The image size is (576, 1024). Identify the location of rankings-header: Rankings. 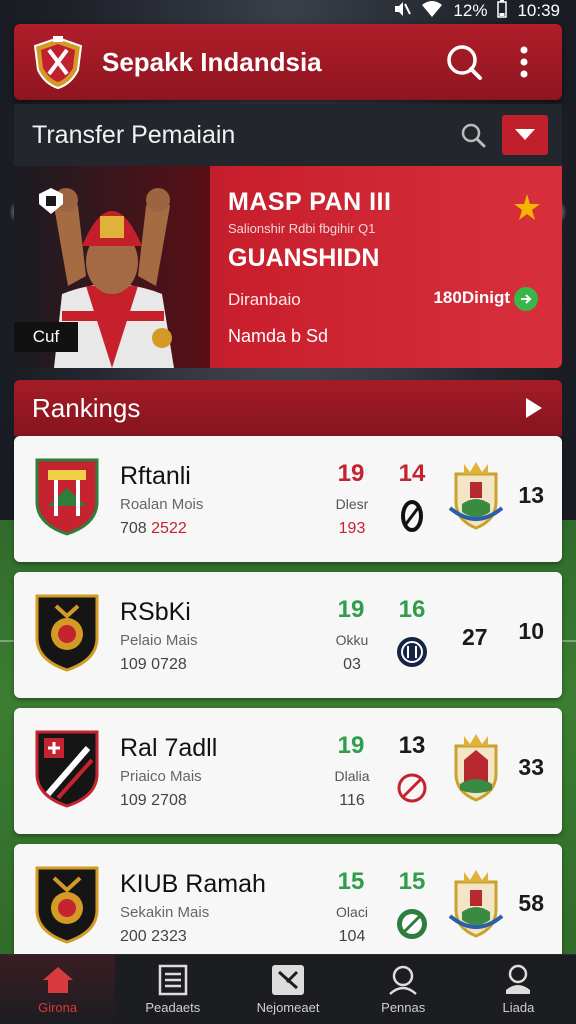
(288, 408).